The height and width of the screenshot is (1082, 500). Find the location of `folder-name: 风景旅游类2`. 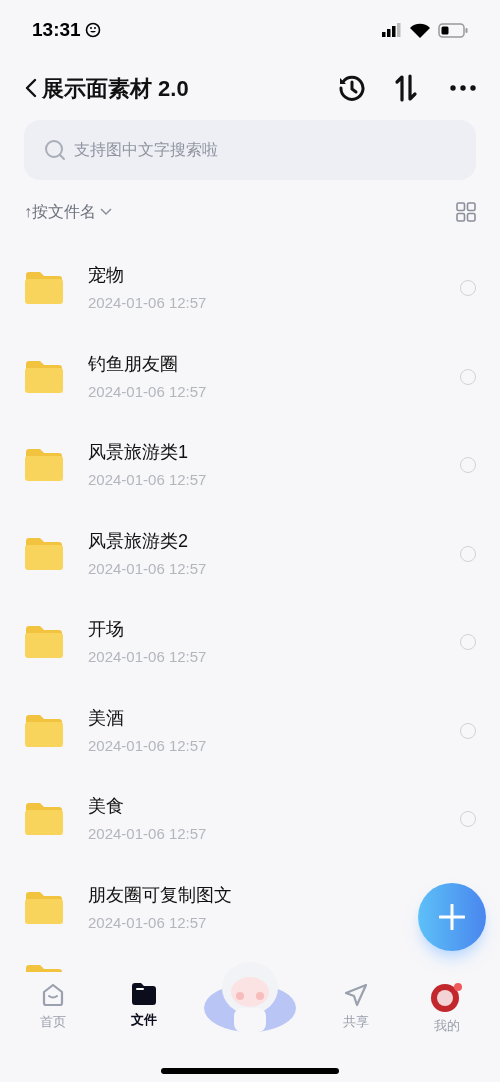

folder-name: 风景旅游类2 is located at coordinates (138, 540).